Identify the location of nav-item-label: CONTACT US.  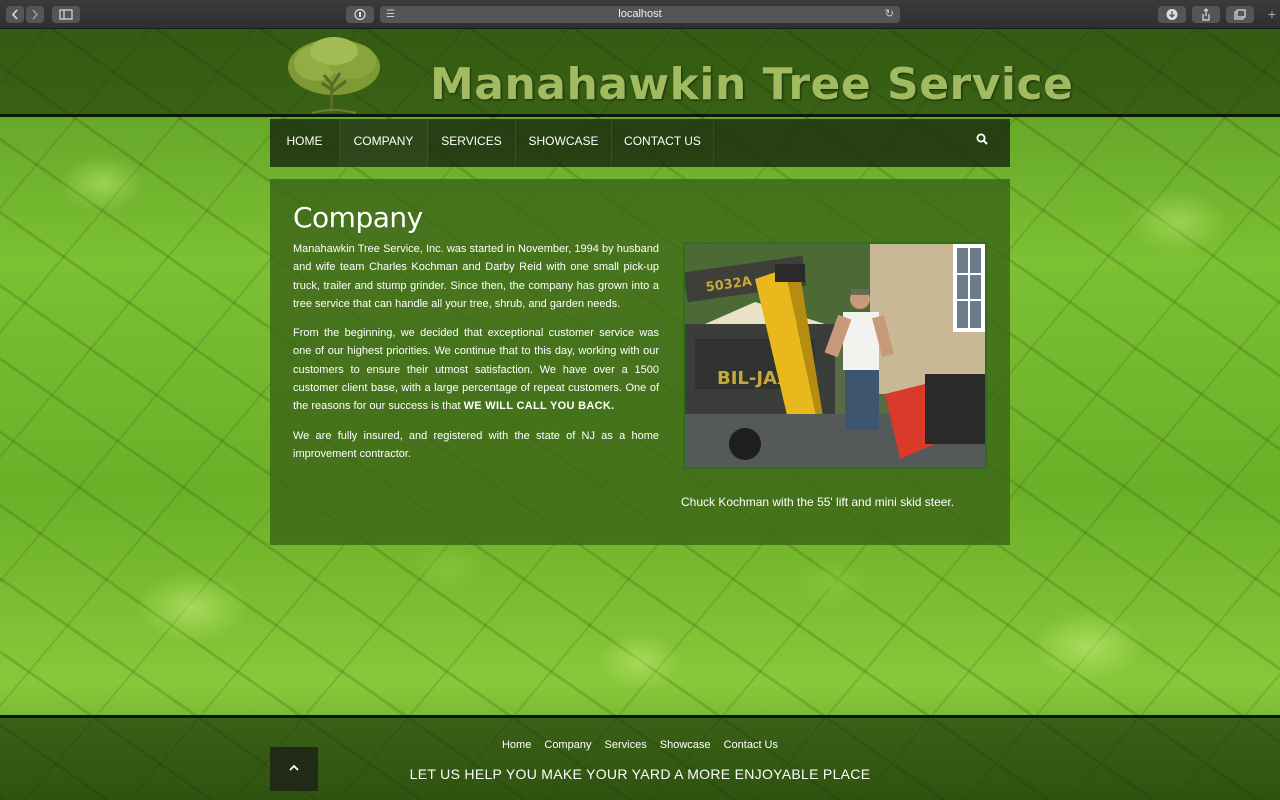
(662, 141).